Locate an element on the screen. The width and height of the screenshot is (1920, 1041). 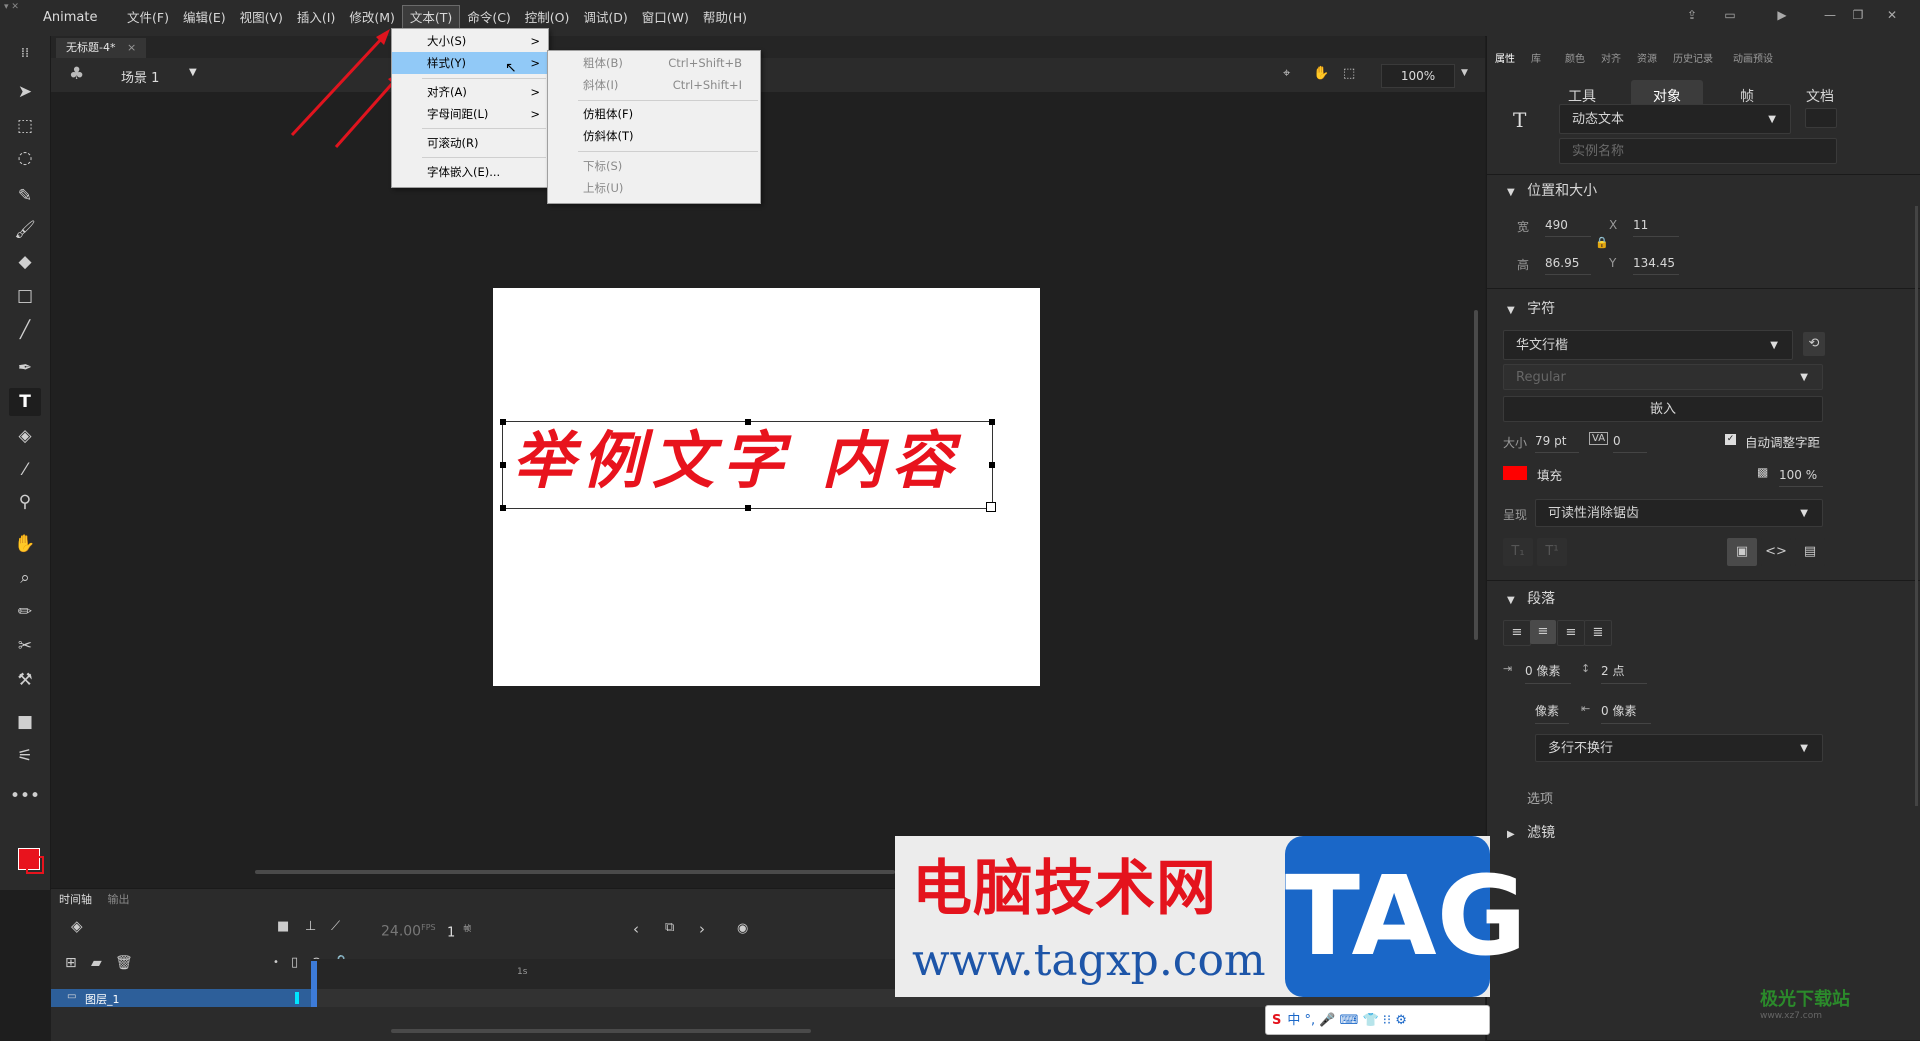
section-options: 选项 is located at coordinates (1540, 797).